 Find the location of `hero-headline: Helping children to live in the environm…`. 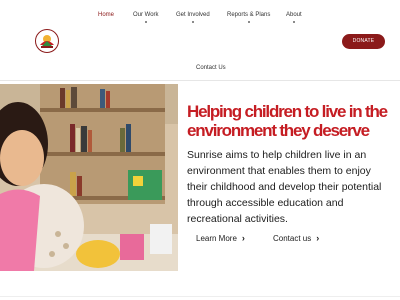

hero-headline: Helping children to live in the environm… is located at coordinates (287, 121).